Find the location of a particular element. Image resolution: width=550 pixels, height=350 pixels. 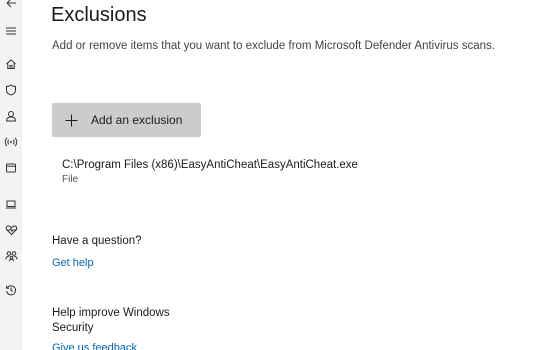

menu-button is located at coordinates (11, 31).